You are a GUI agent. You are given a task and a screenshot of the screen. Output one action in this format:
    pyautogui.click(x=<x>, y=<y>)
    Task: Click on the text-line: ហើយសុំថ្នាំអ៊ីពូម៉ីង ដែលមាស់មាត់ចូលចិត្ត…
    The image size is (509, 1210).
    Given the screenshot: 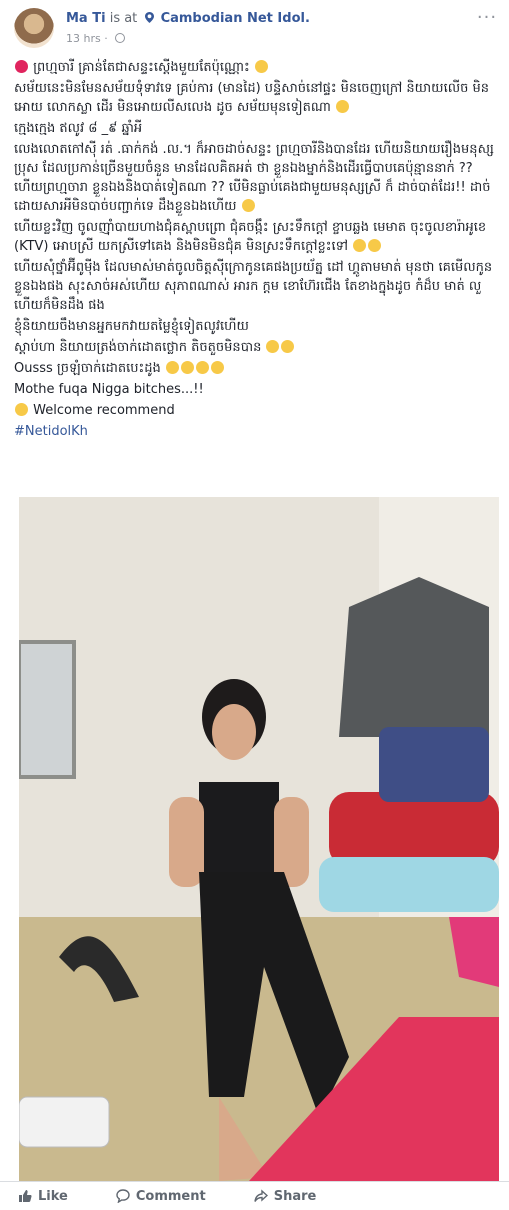 What is the action you would take?
    pyautogui.click(x=253, y=286)
    